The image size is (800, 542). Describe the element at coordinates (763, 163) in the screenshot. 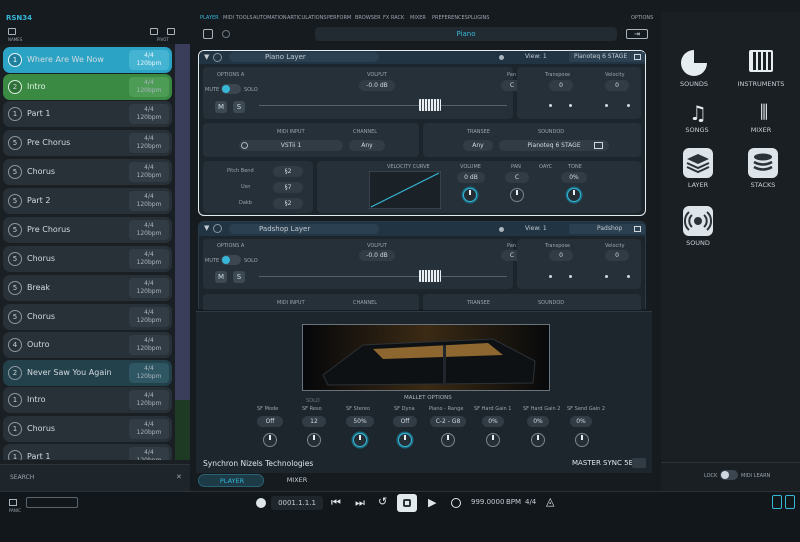

I see `stacks-icon` at that location.